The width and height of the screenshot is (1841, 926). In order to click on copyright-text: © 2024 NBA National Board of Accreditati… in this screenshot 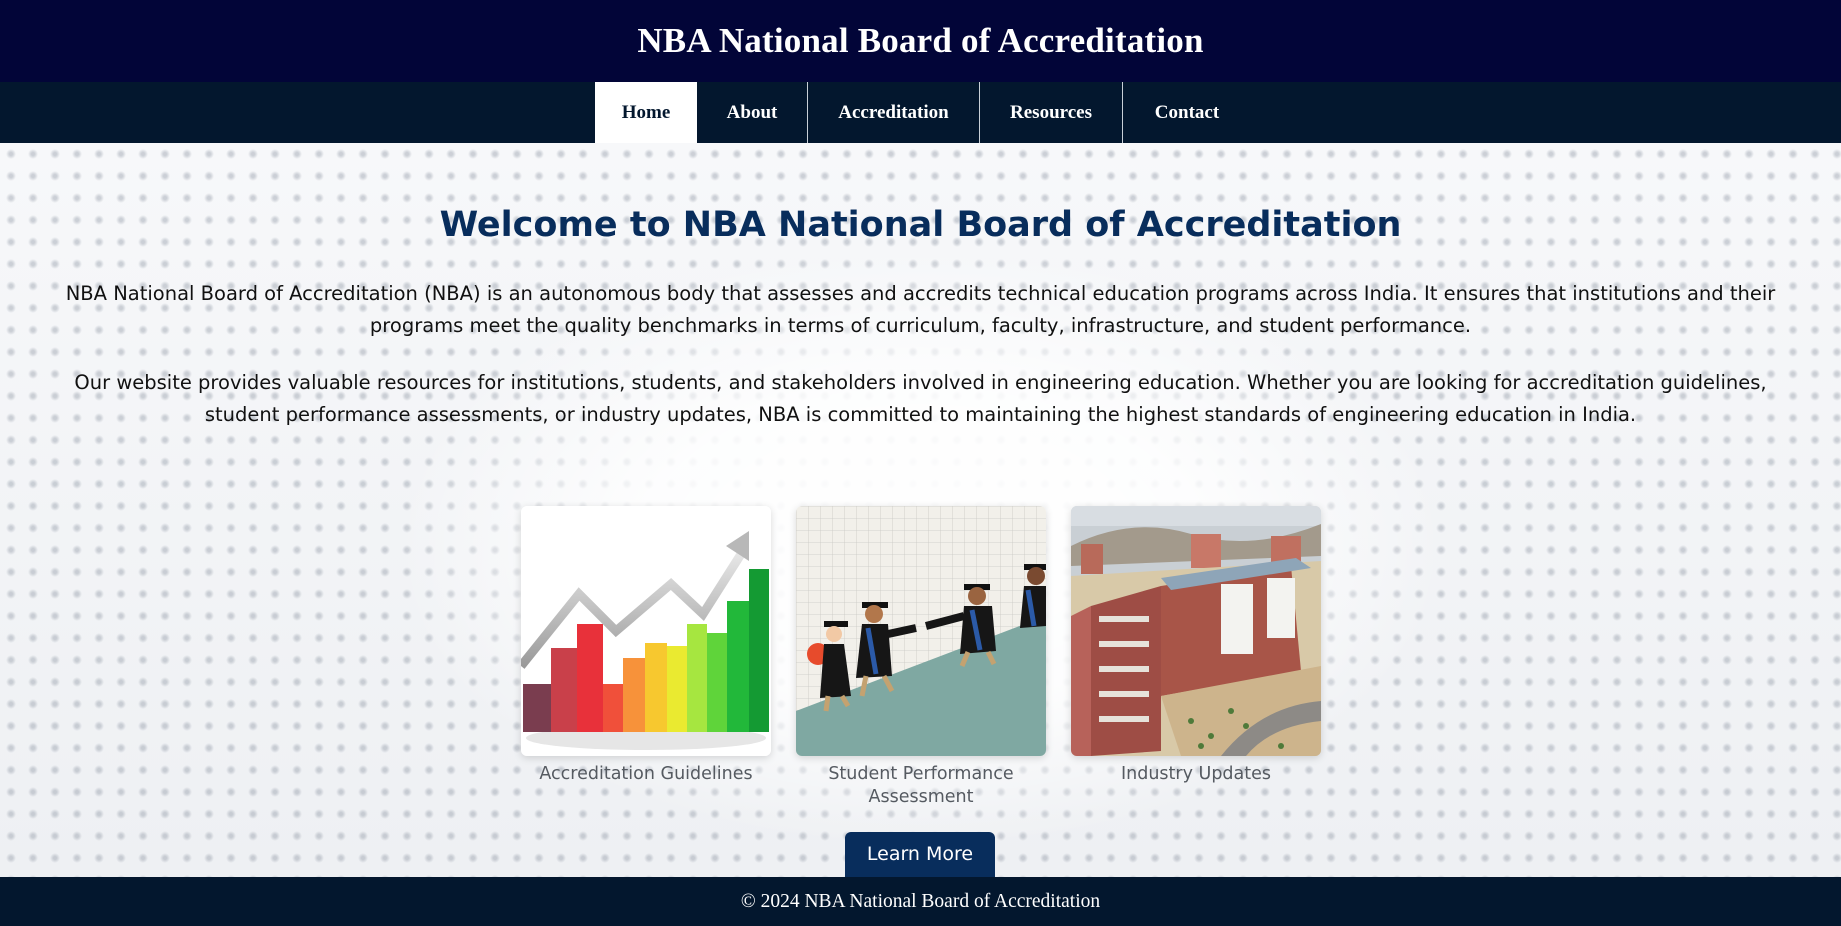, I will do `click(920, 901)`.